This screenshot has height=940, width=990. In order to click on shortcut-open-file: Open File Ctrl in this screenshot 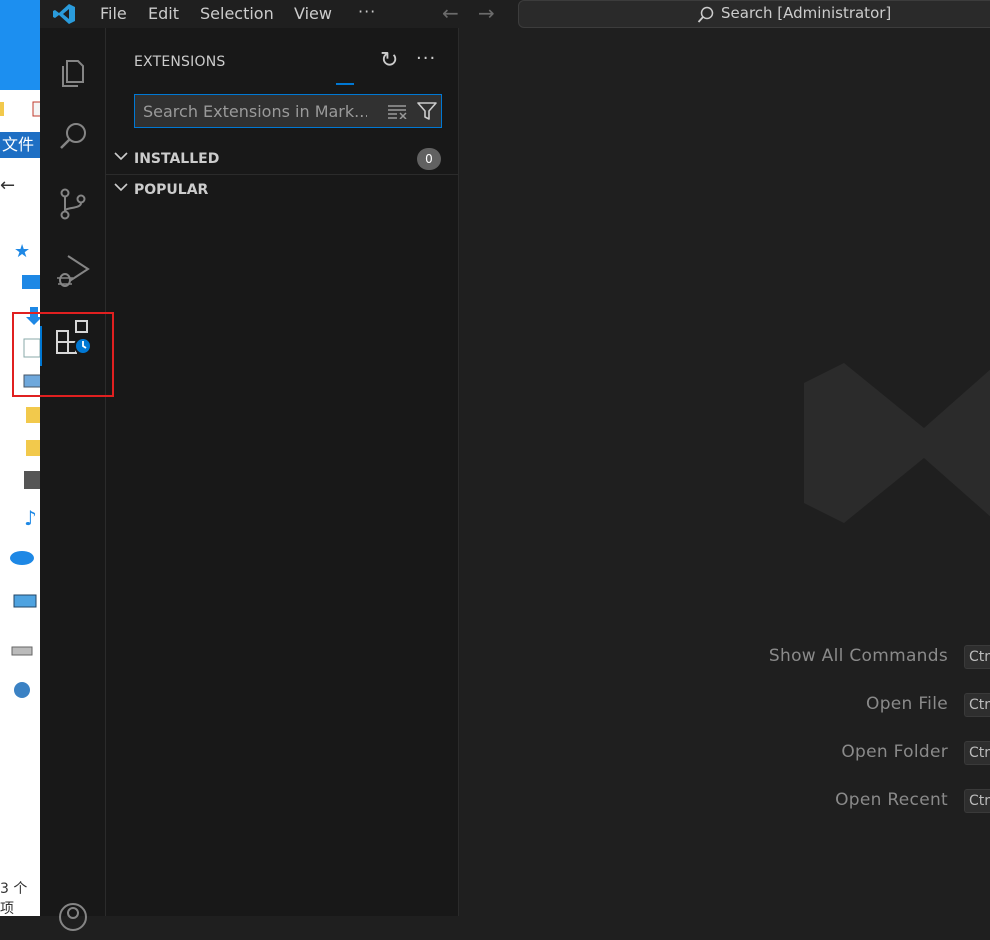, I will do `click(840, 706)`.